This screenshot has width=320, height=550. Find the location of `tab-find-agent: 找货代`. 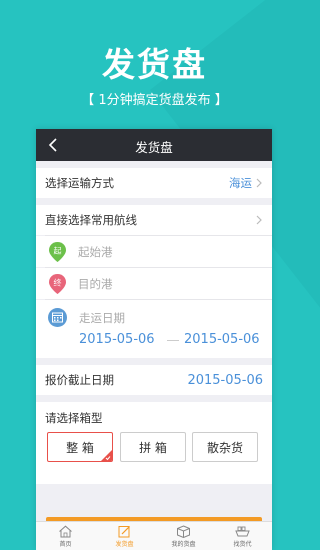

tab-find-agent: 找货代 is located at coordinates (242, 536).